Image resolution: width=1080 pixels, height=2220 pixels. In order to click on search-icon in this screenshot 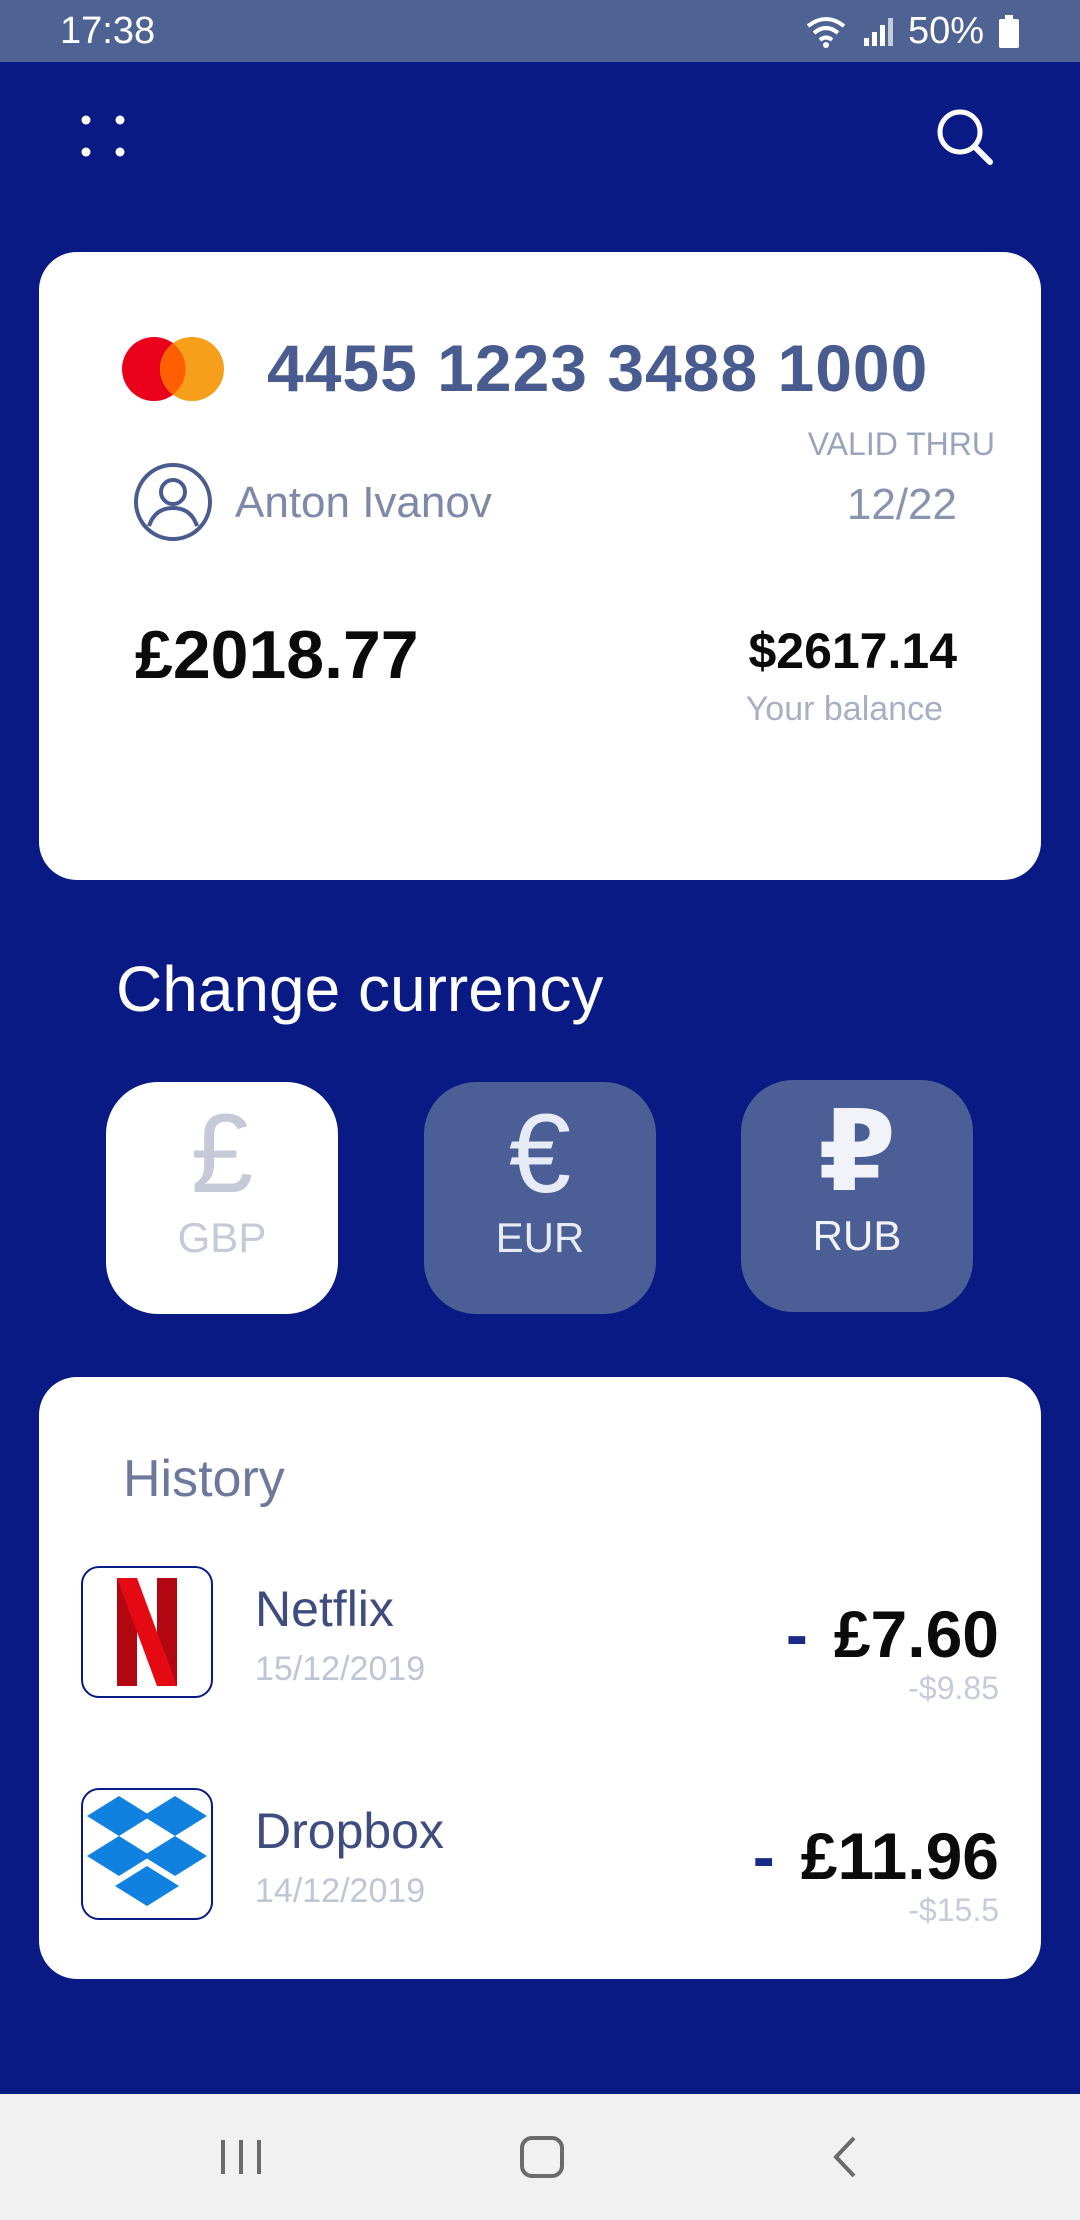, I will do `click(965, 137)`.